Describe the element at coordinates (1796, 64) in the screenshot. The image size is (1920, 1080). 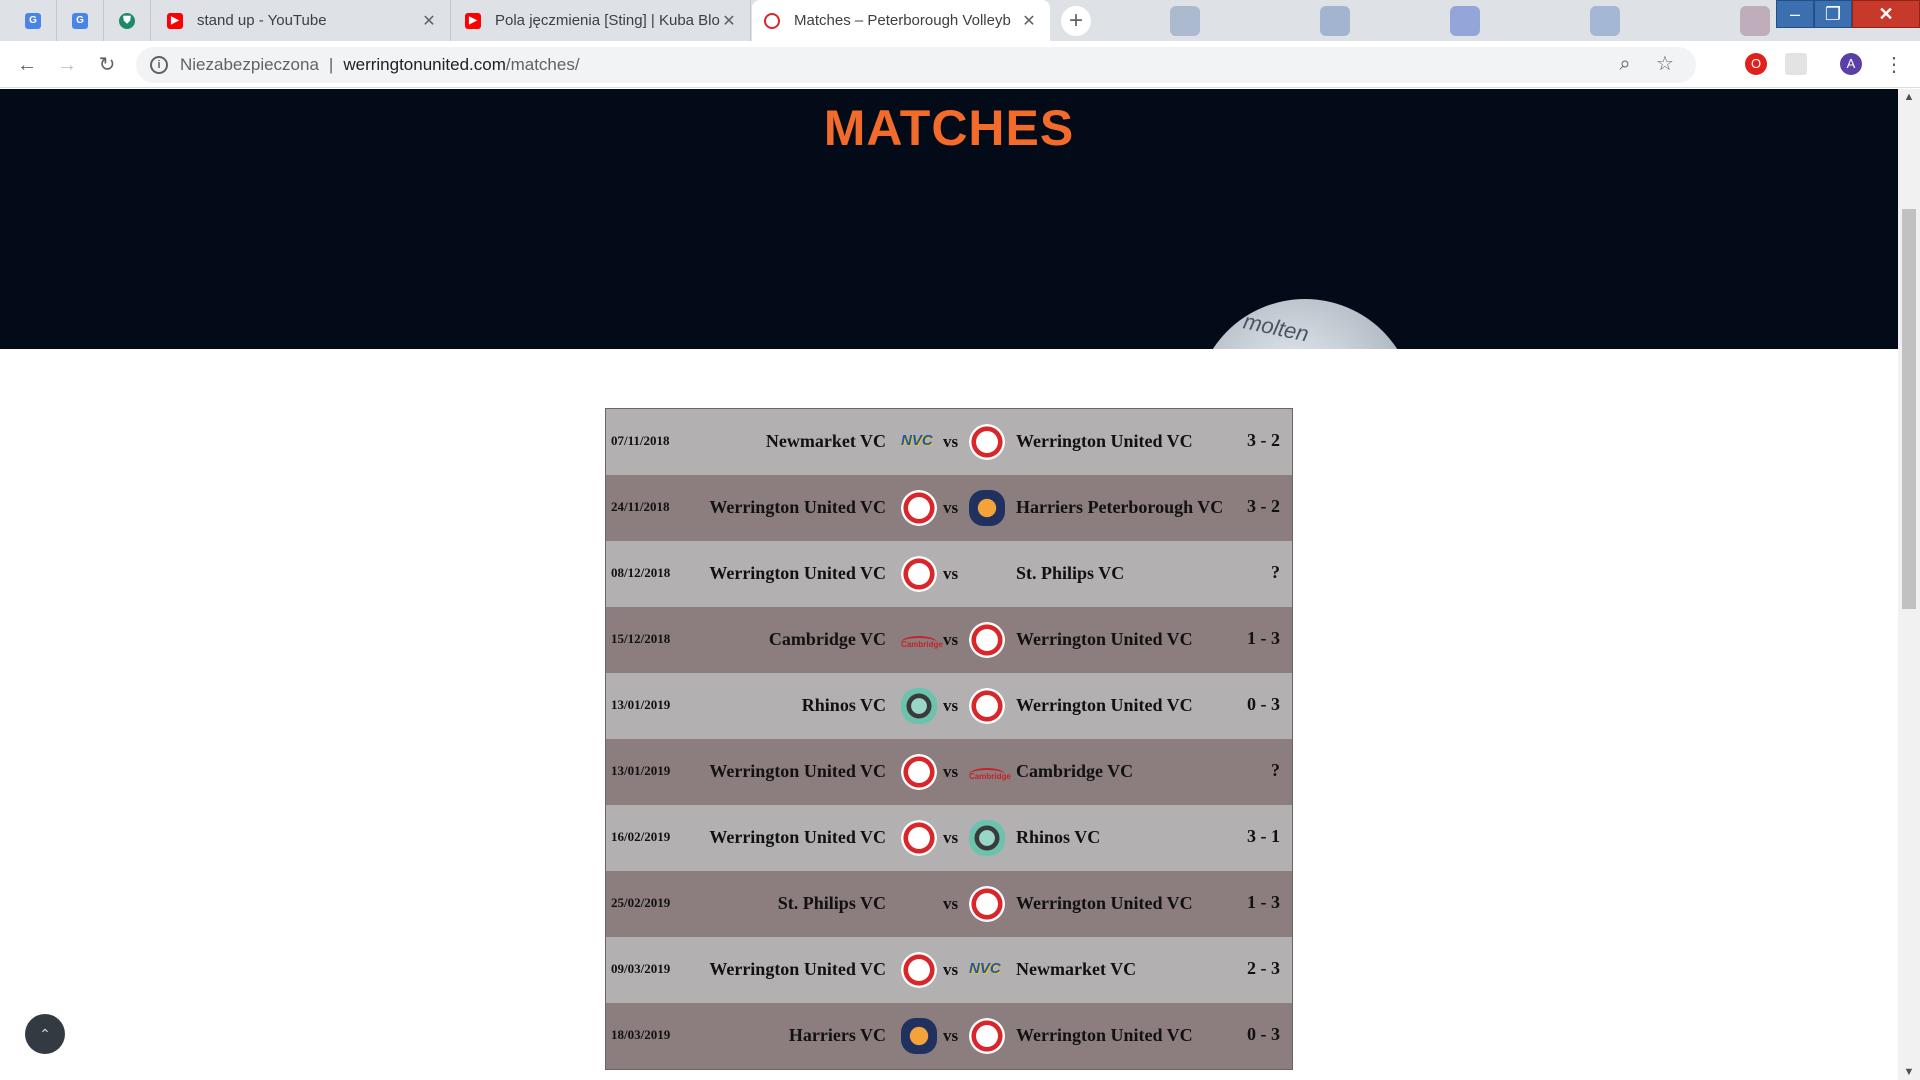
I see `extension-icon` at that location.